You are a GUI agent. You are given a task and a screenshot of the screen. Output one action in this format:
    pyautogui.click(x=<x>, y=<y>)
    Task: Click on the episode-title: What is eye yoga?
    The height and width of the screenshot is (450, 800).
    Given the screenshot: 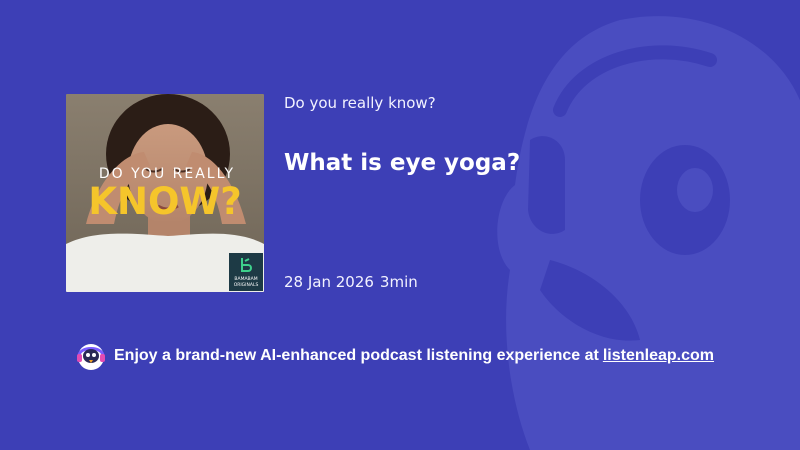 What is the action you would take?
    pyautogui.click(x=402, y=163)
    